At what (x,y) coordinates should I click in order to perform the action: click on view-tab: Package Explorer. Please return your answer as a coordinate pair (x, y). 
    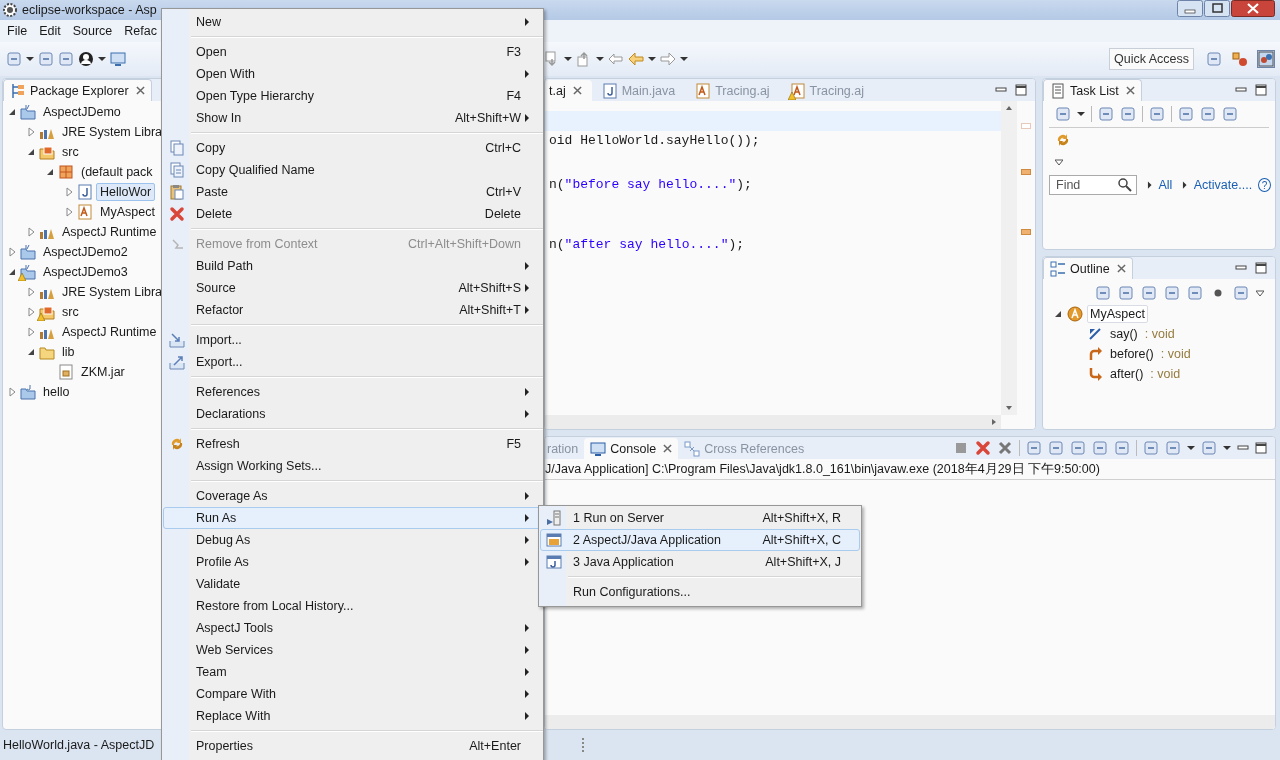
    Looking at the image, I should click on (77, 90).